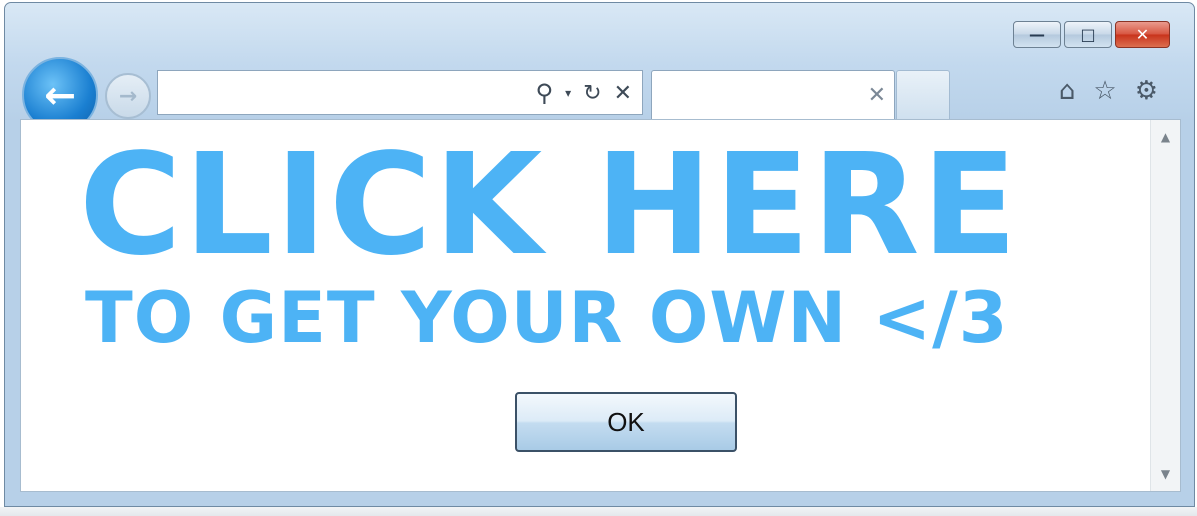 The image size is (1197, 516). I want to click on stop-icon: ✕, so click(623, 93).